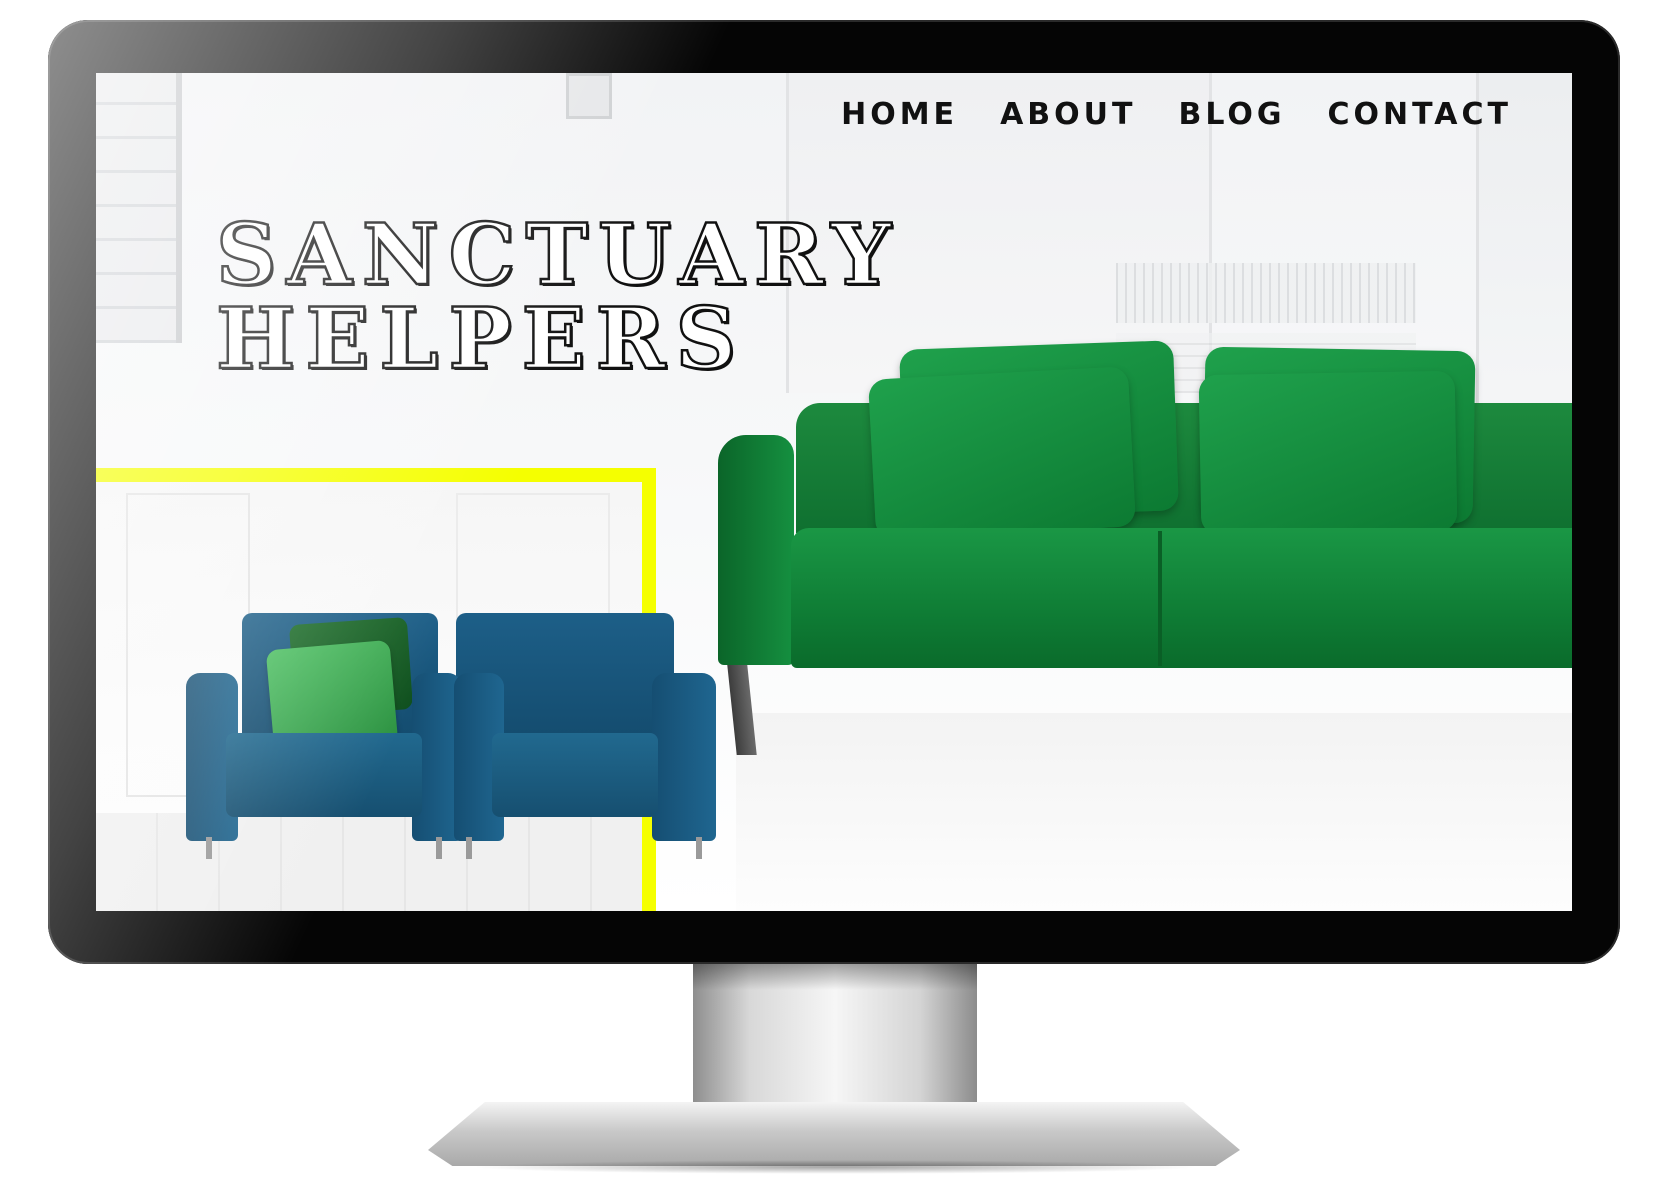 The height and width of the screenshot is (1180, 1660). I want to click on stand-shadow, so click(835, 977).